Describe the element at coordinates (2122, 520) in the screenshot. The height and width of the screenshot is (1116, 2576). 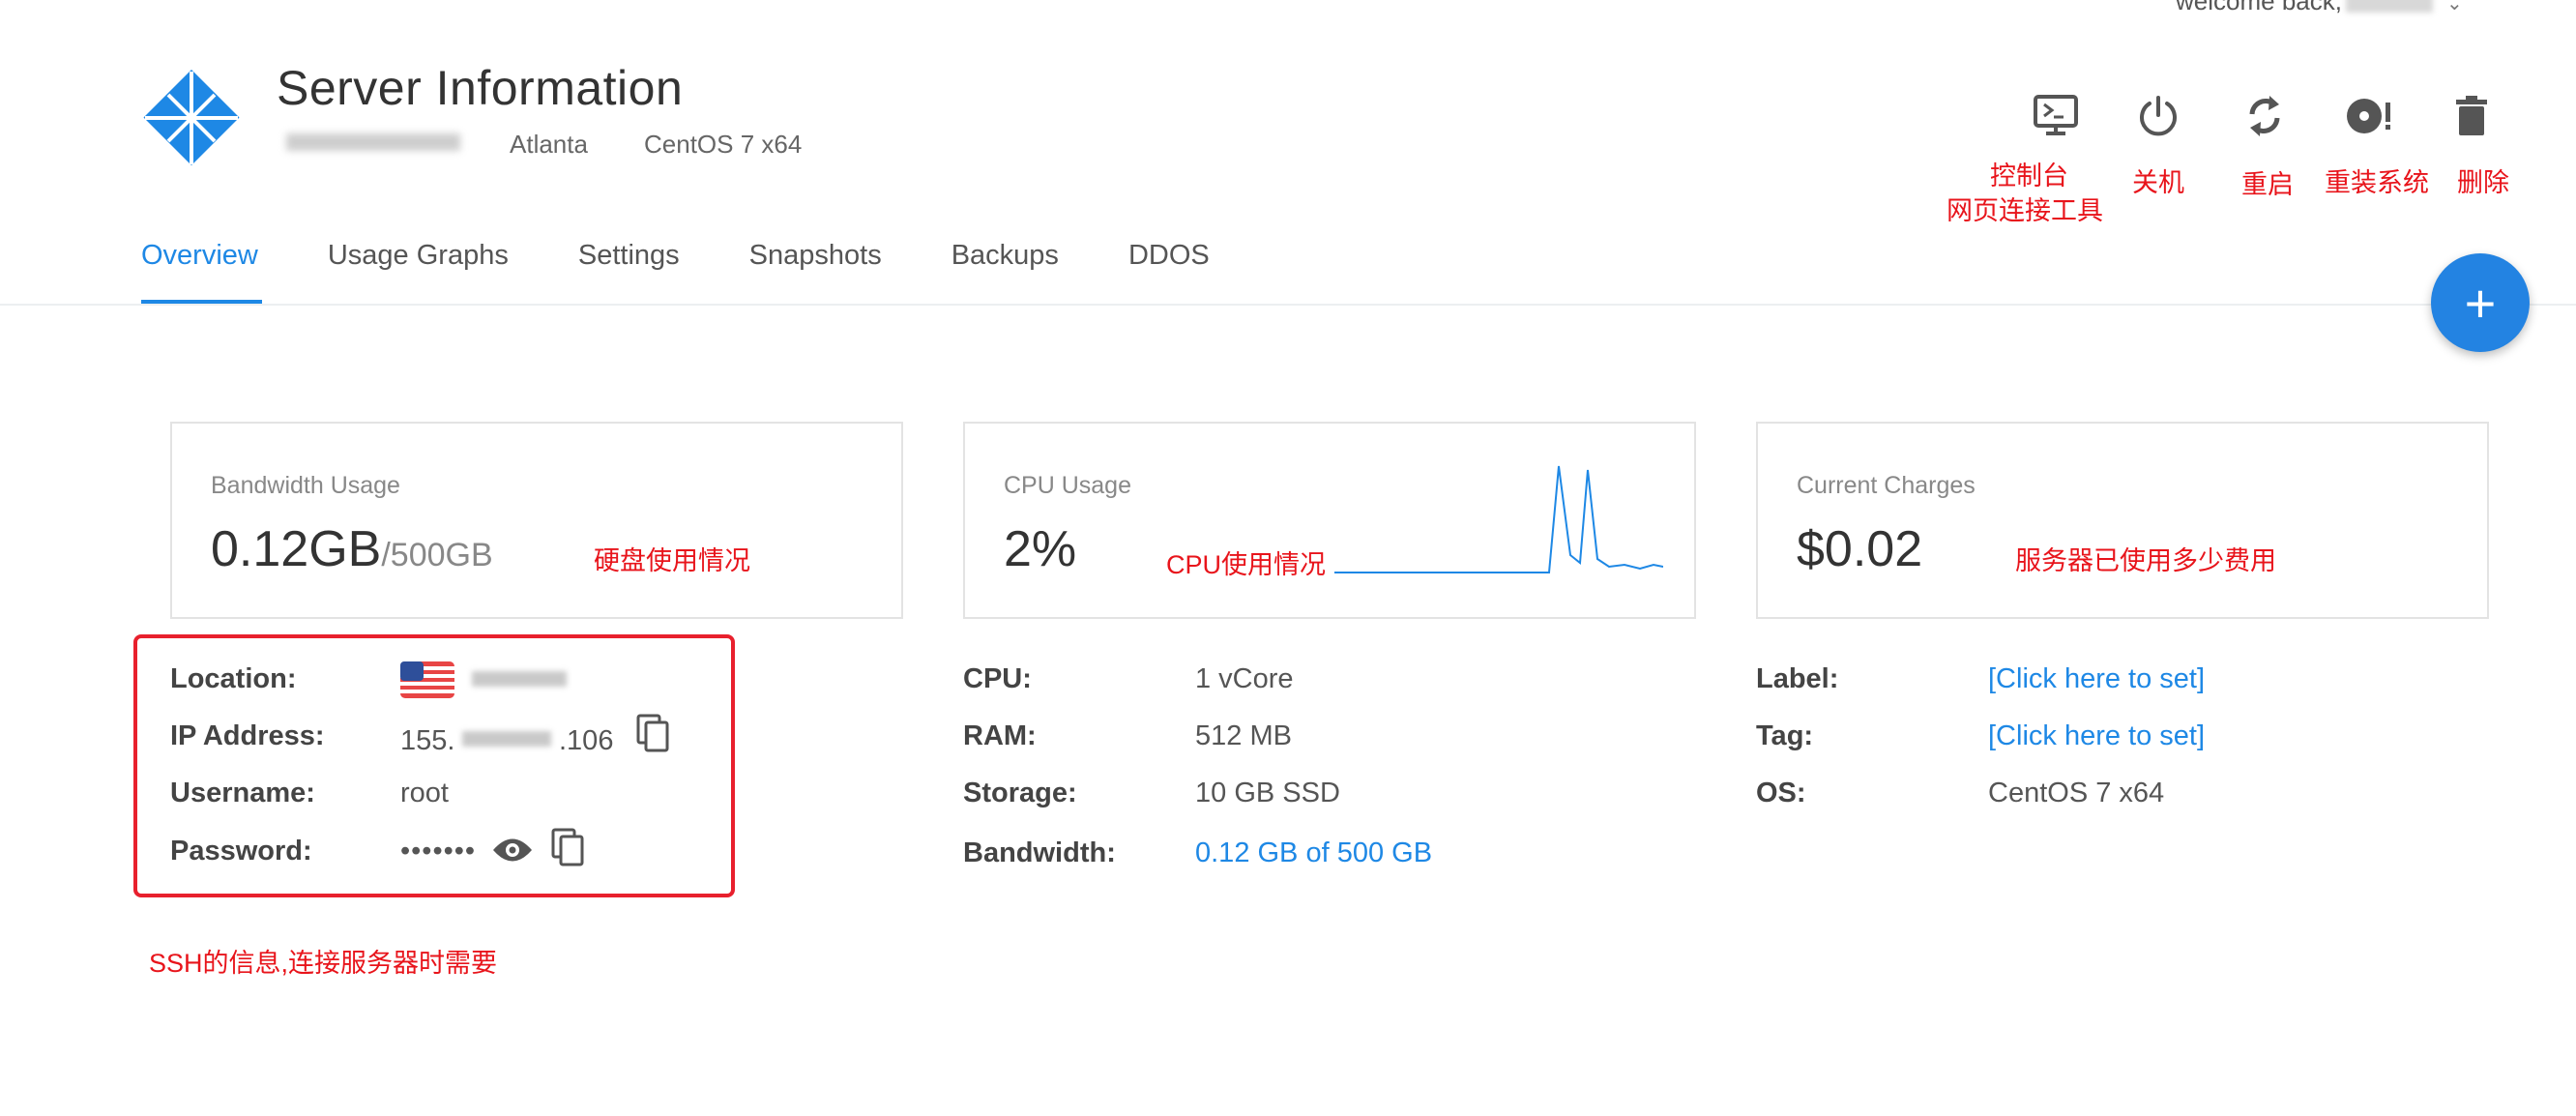
I see `charges-card: Current Charges $0.02 服务器已使用多少费用` at that location.